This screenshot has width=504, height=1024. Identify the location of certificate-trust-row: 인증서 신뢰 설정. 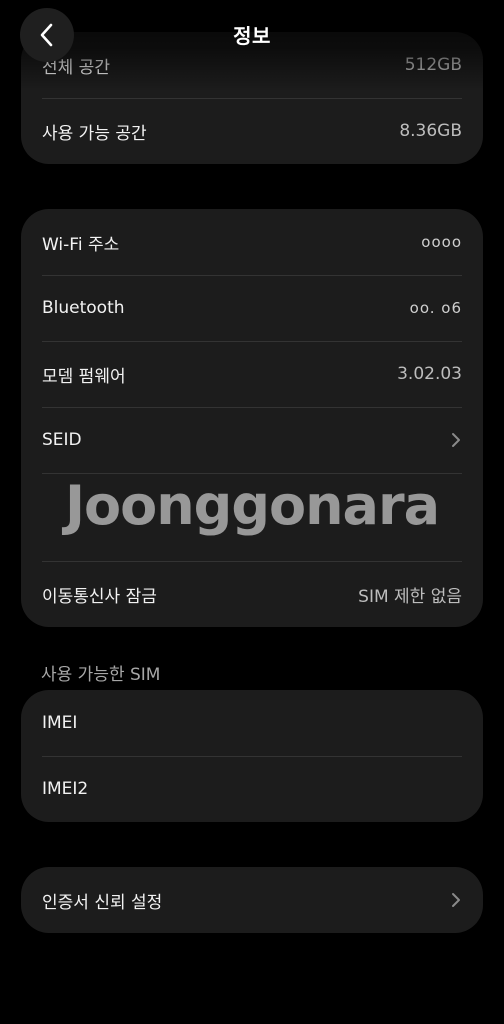
(252, 900).